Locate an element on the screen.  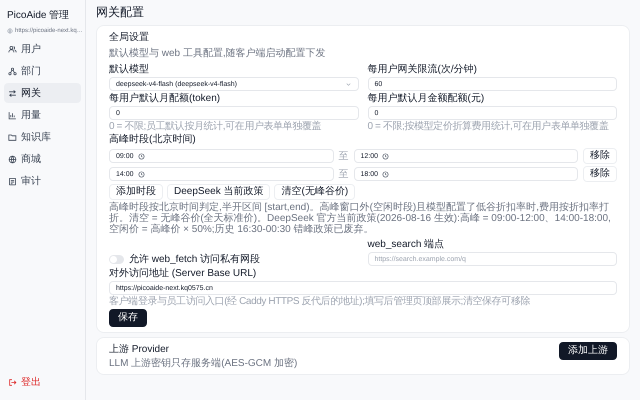
preset-button: 清空(无峰谷价) is located at coordinates (315, 192).